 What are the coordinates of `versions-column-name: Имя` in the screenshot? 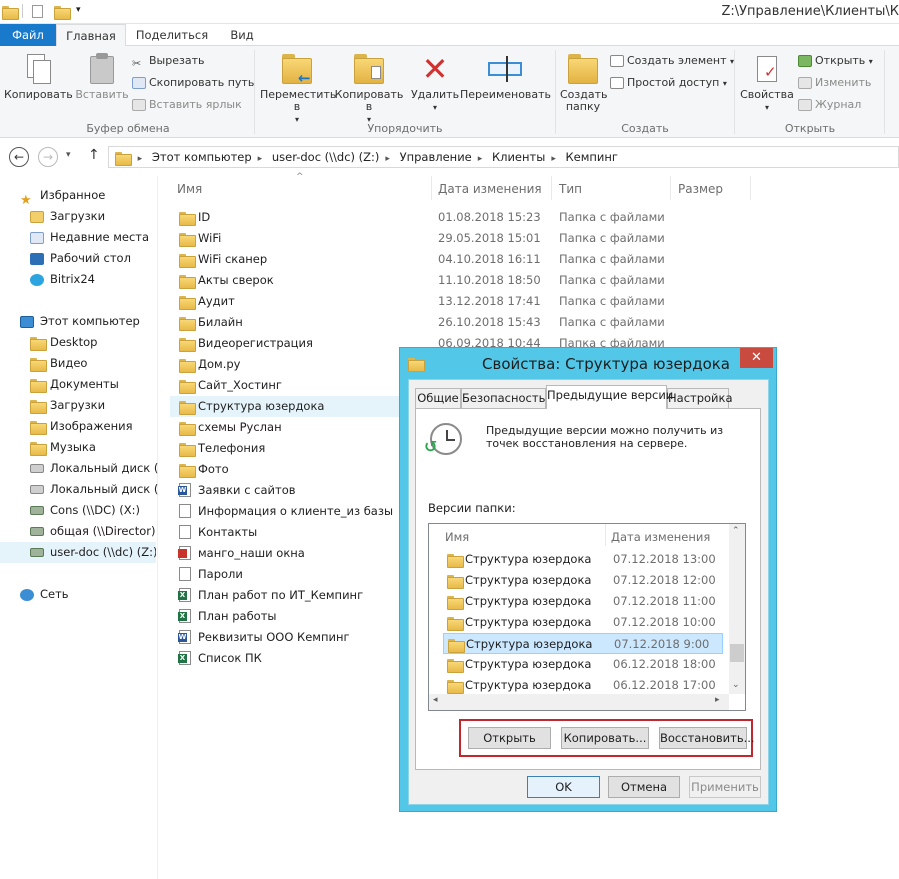 It's located at (457, 537).